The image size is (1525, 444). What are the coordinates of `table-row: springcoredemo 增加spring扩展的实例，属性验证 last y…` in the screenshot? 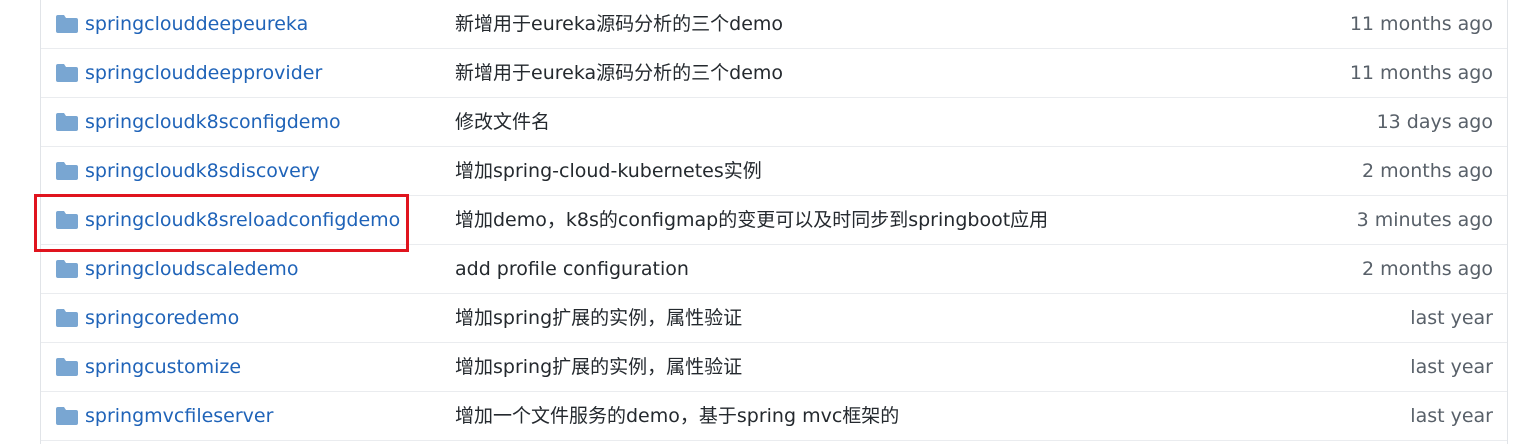 It's located at (774, 318).